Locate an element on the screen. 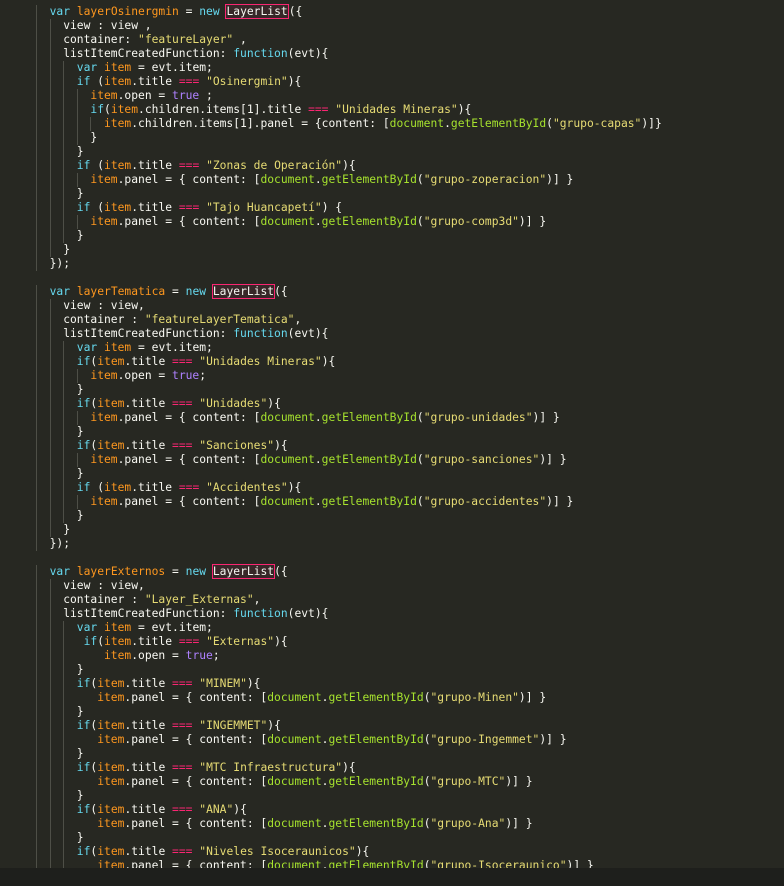  code-text: }); is located at coordinates (60, 264).